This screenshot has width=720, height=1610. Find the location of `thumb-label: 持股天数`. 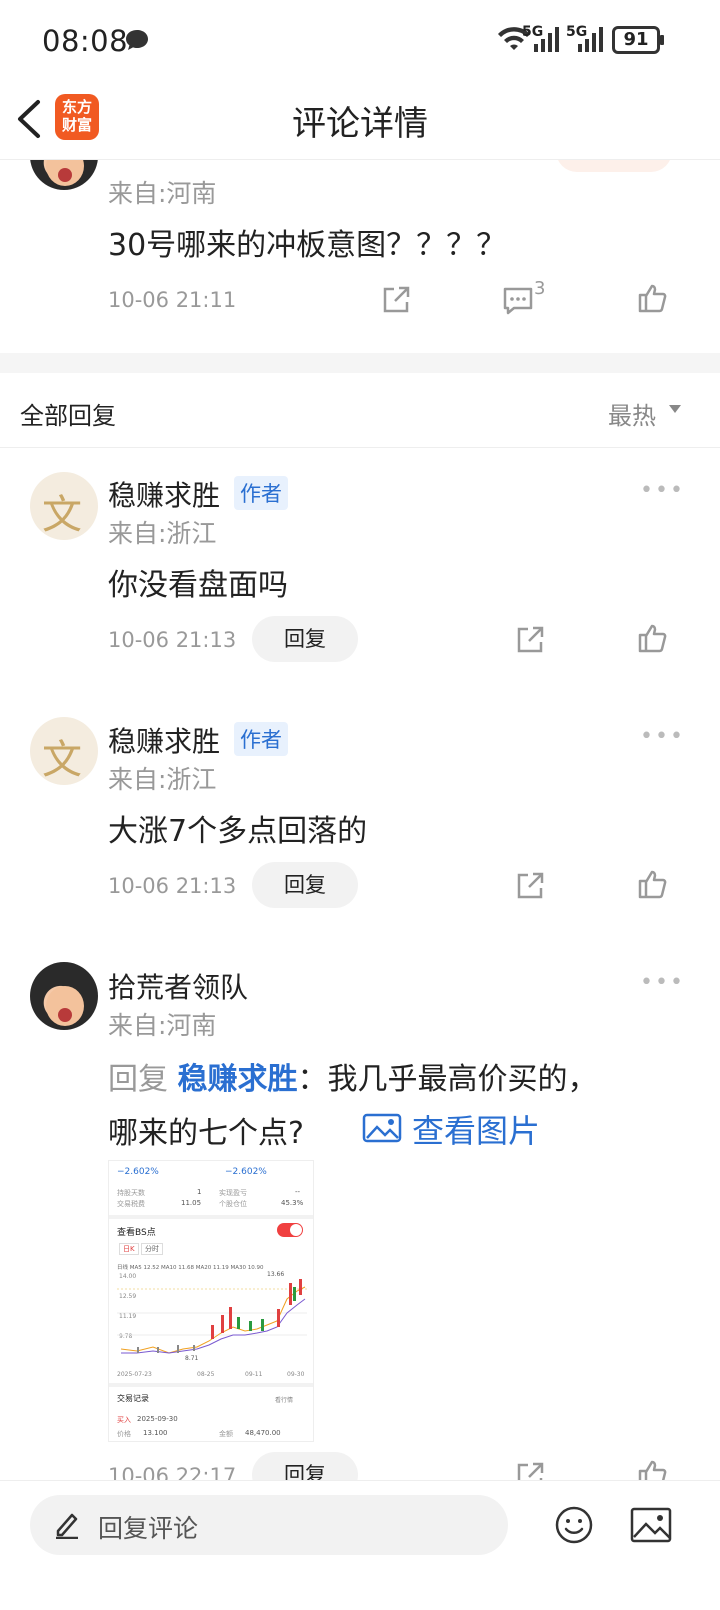

thumb-label: 持股天数 is located at coordinates (131, 1193).